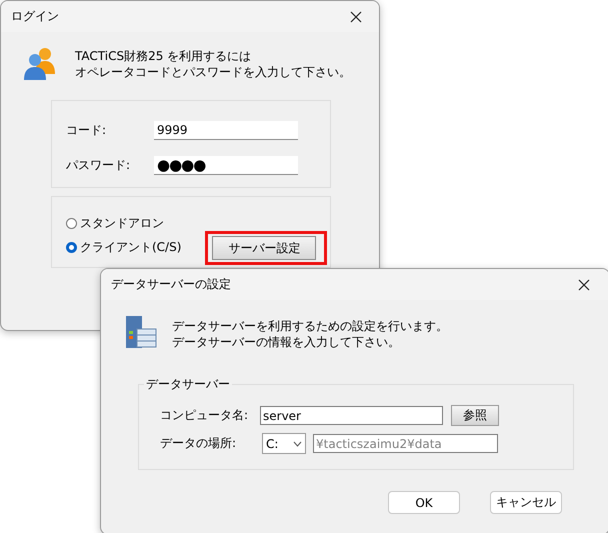 The height and width of the screenshot is (533, 608). I want to click on field-label: パスワード:, so click(99, 165).